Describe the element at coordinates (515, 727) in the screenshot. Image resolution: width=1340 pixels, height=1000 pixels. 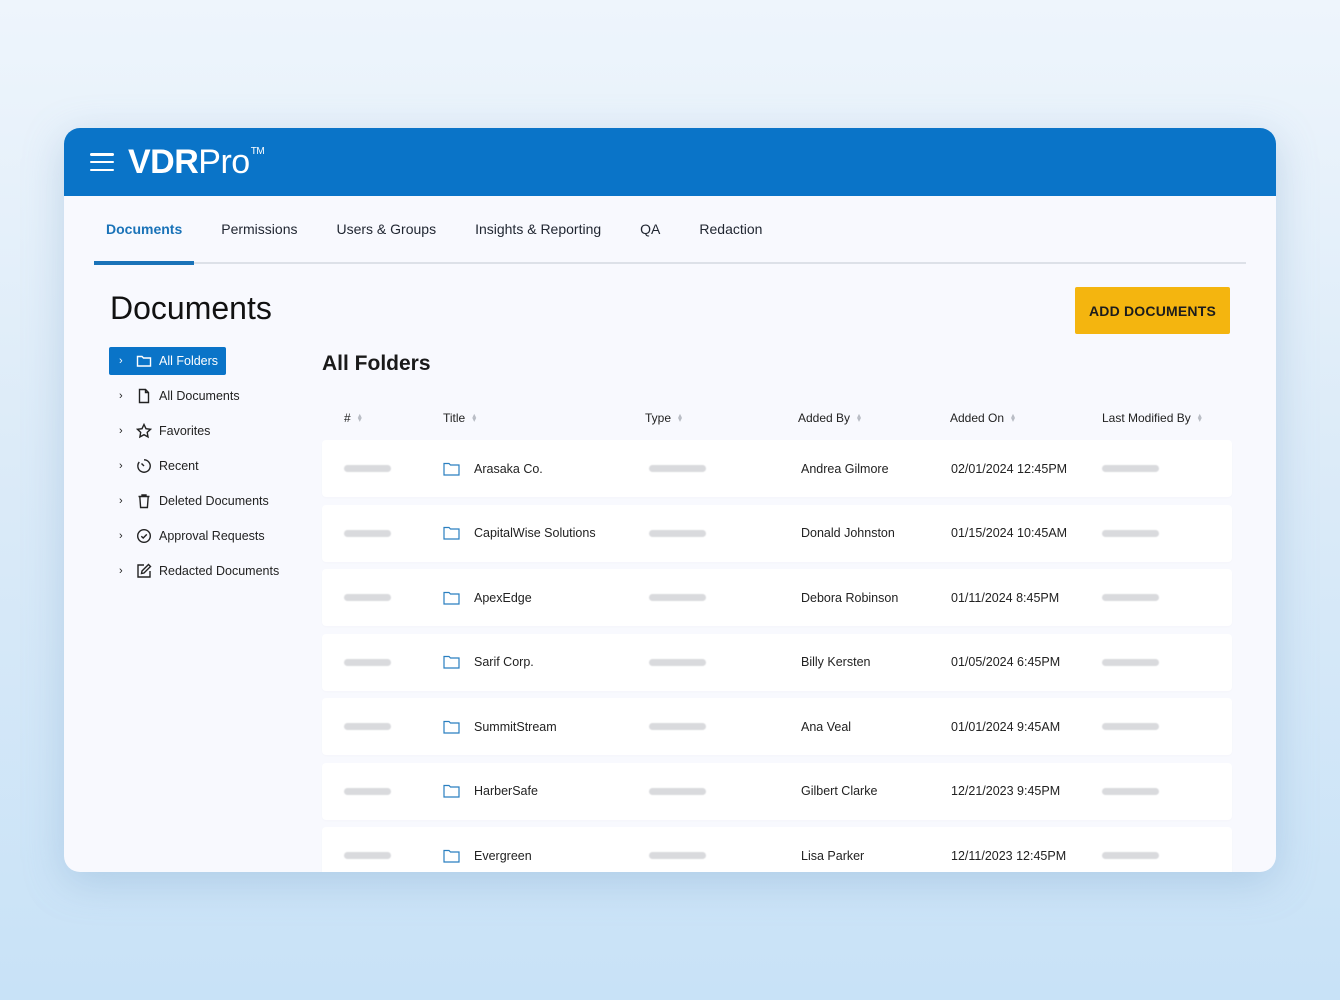
I see `row-title: SummitStream` at that location.